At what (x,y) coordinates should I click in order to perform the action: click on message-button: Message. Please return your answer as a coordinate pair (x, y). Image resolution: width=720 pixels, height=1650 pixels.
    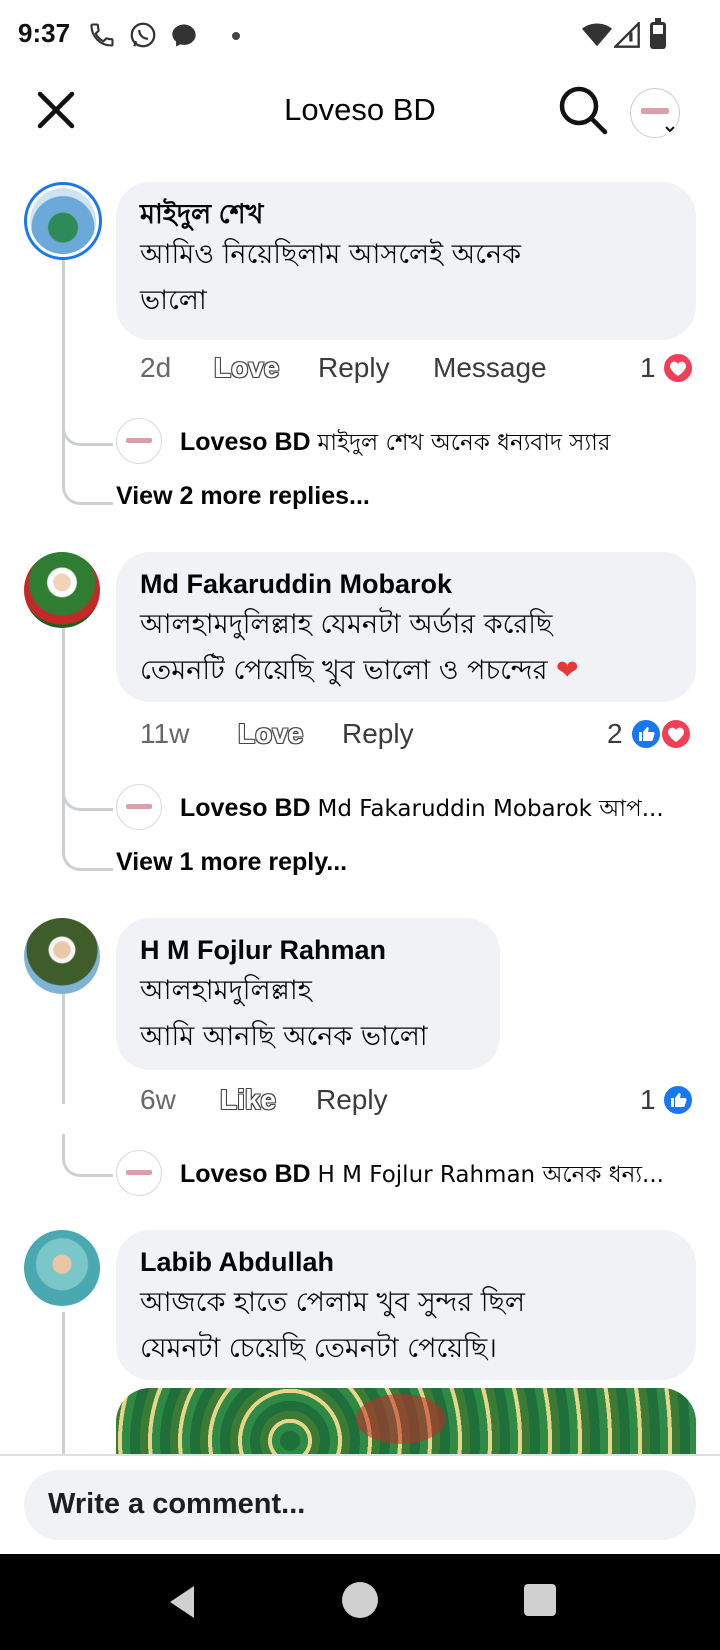
    Looking at the image, I should click on (490, 368).